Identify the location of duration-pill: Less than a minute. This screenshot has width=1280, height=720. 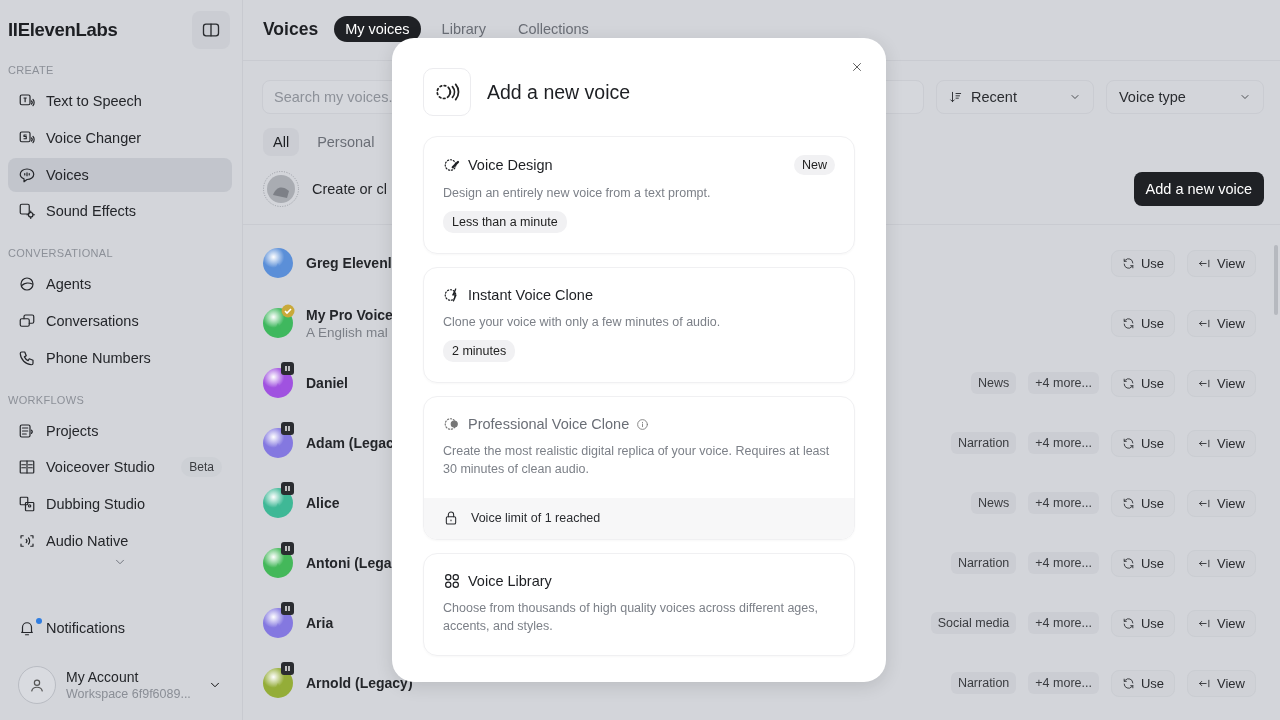
(505, 222).